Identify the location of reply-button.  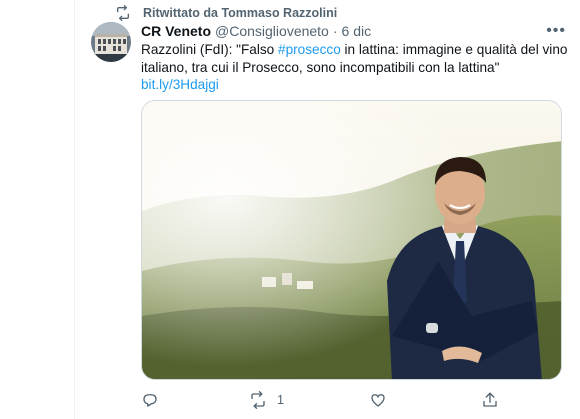
(155, 400).